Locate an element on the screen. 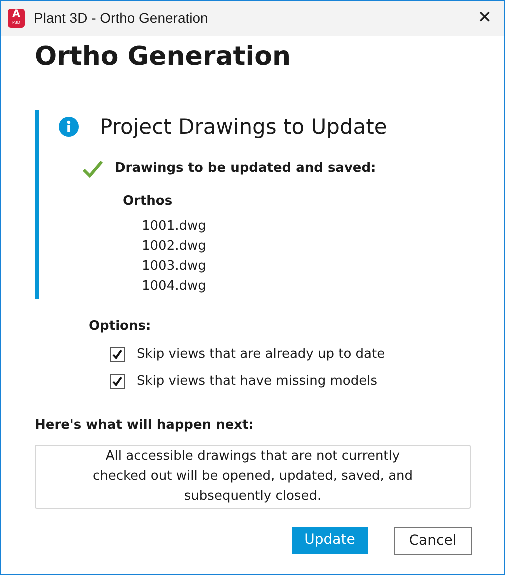  options-label: Options: is located at coordinates (120, 327).